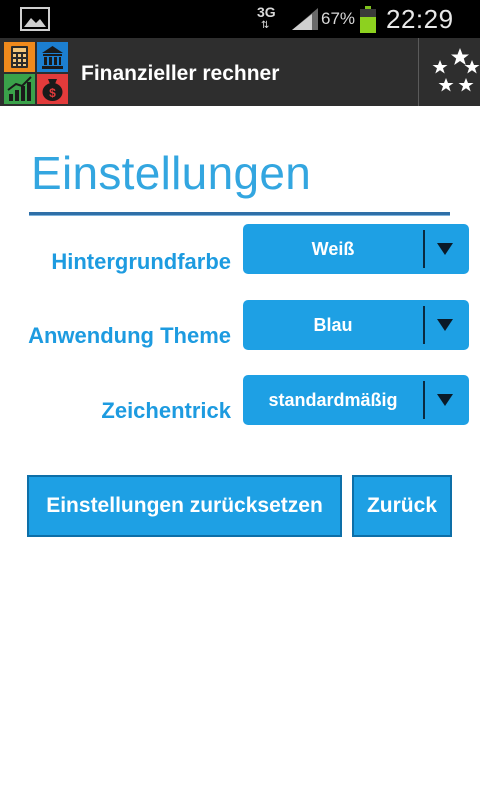 The image size is (480, 800). I want to click on background-color-label: Hintergrundfarbe, so click(141, 261).